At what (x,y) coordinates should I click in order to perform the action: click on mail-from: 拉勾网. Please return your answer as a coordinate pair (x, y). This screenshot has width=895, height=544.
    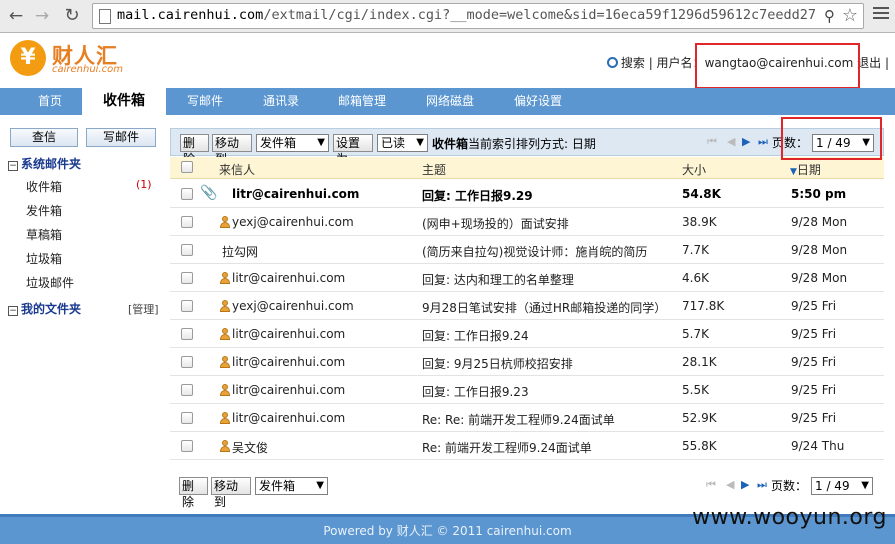
    Looking at the image, I should click on (240, 251).